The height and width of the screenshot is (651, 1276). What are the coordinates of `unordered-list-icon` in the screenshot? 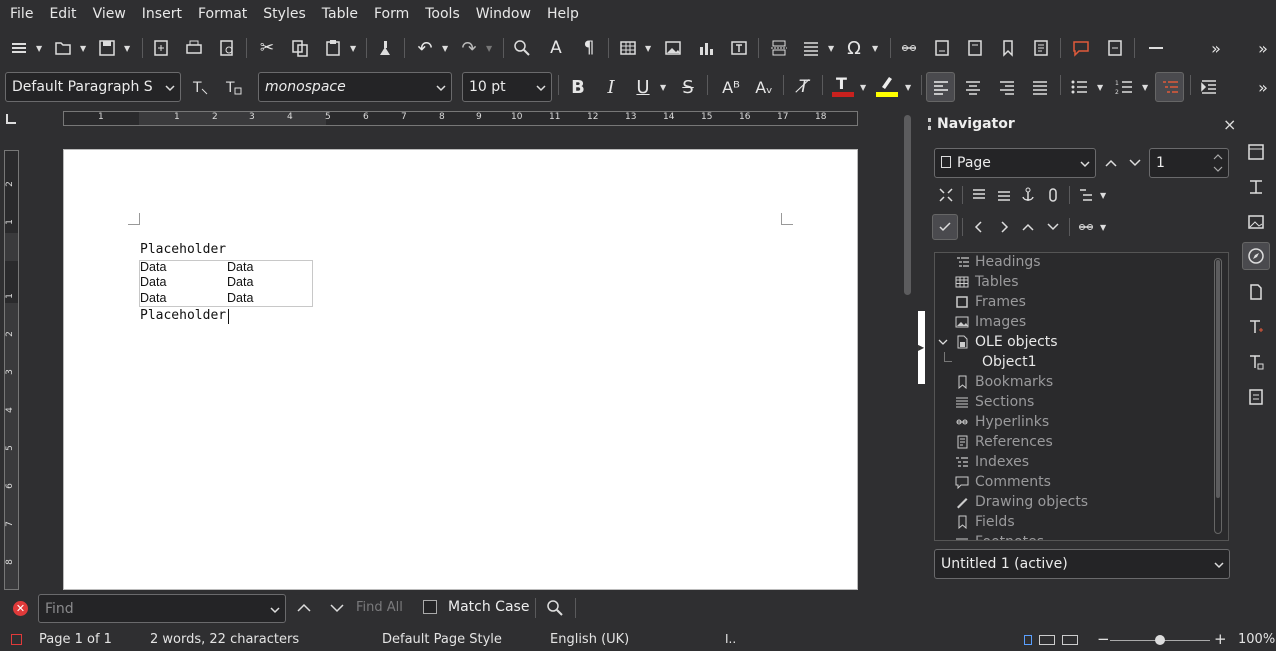 It's located at (1079, 87).